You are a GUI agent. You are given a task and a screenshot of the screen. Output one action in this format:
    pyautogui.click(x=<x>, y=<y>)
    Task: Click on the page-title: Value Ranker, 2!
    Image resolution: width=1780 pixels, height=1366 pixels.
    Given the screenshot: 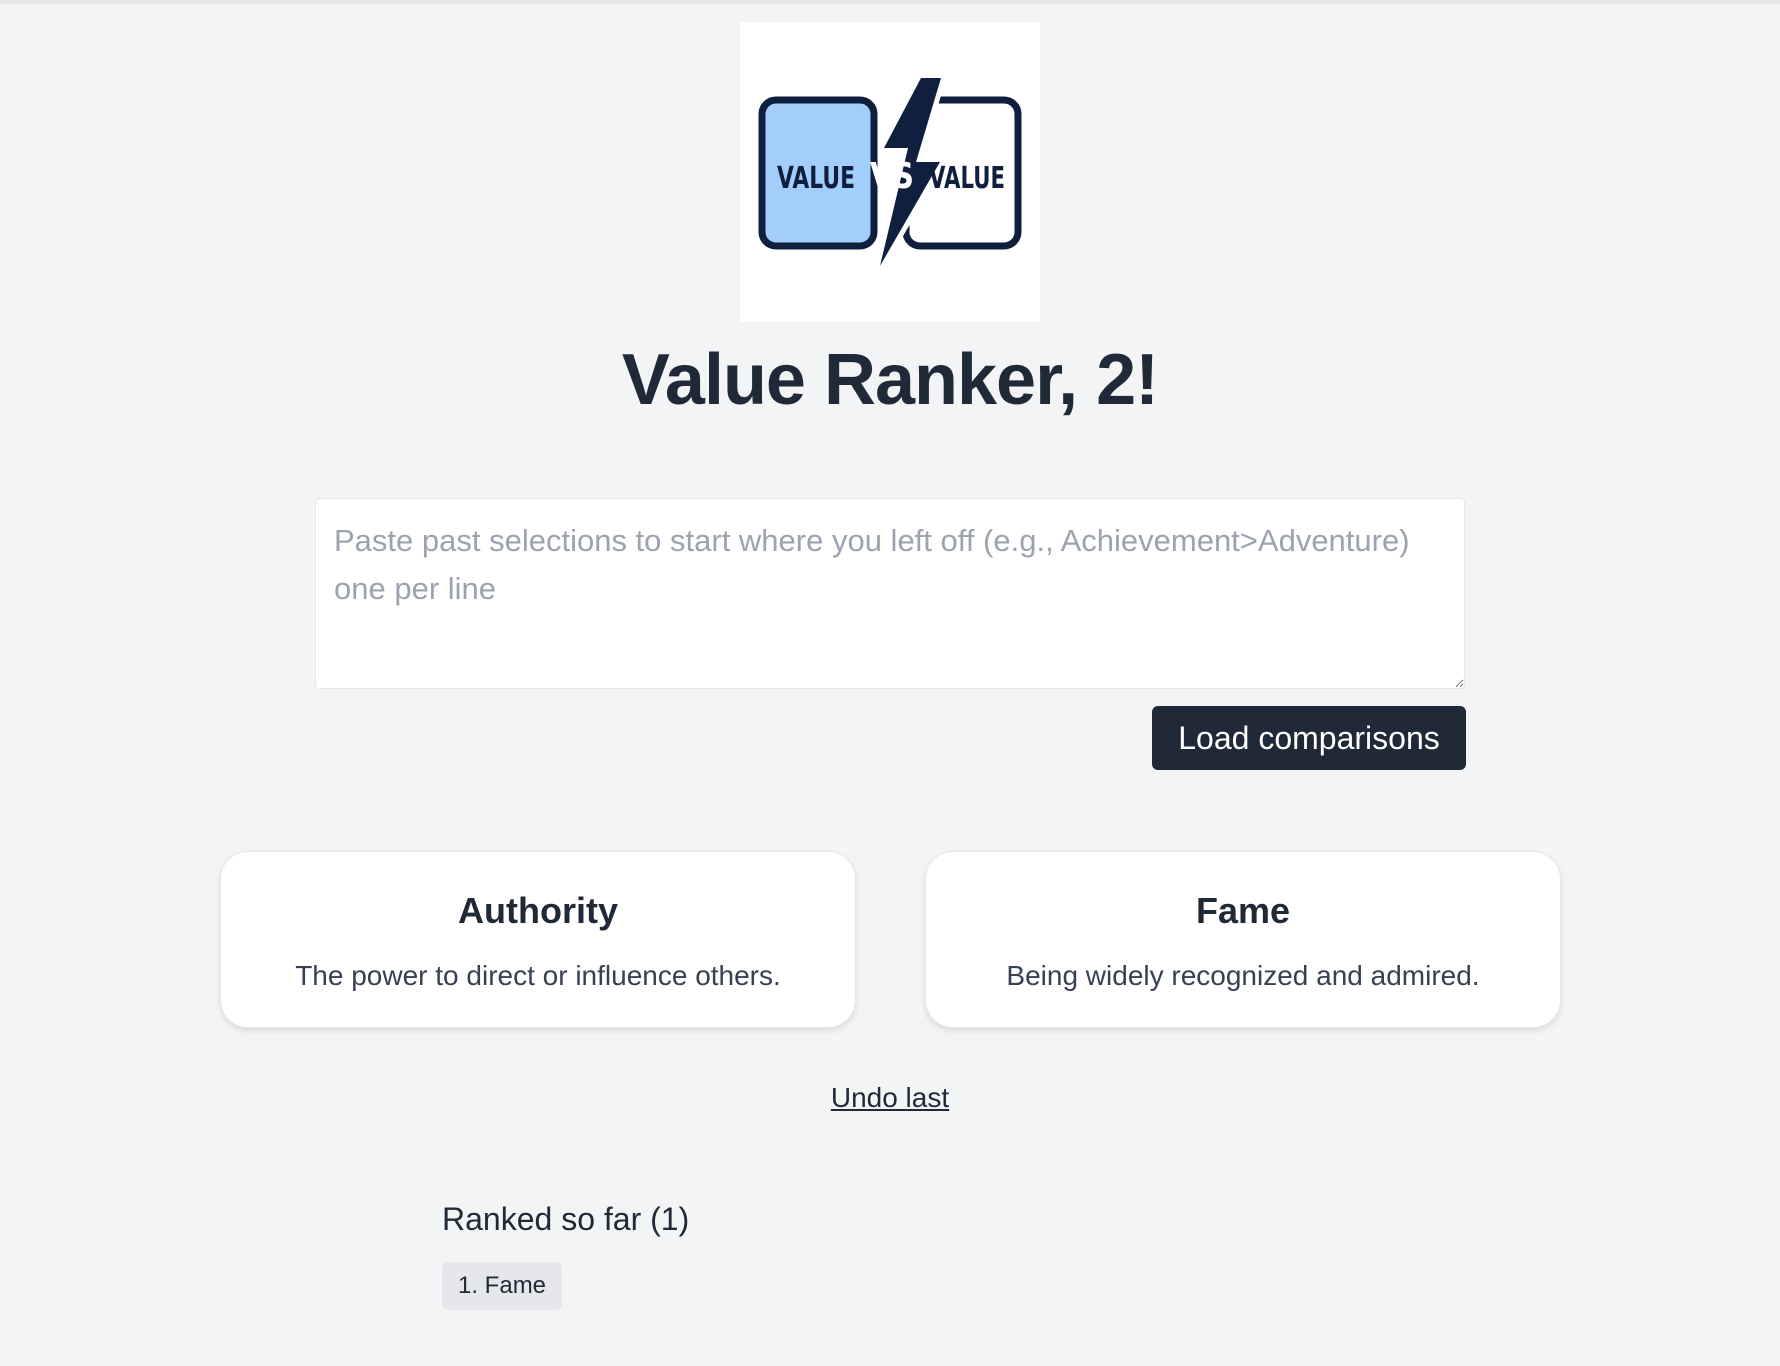 What is the action you would take?
    pyautogui.click(x=890, y=380)
    